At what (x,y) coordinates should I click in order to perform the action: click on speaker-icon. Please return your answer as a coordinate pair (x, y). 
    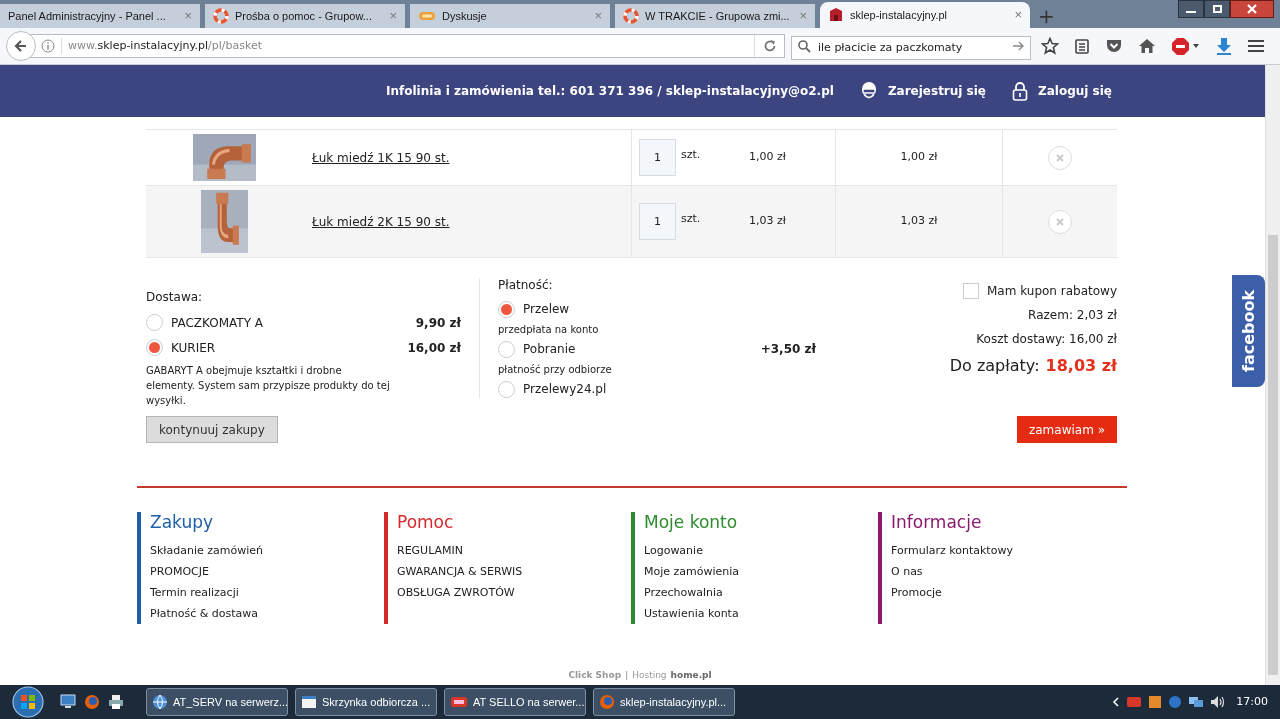
    Looking at the image, I should click on (1218, 702).